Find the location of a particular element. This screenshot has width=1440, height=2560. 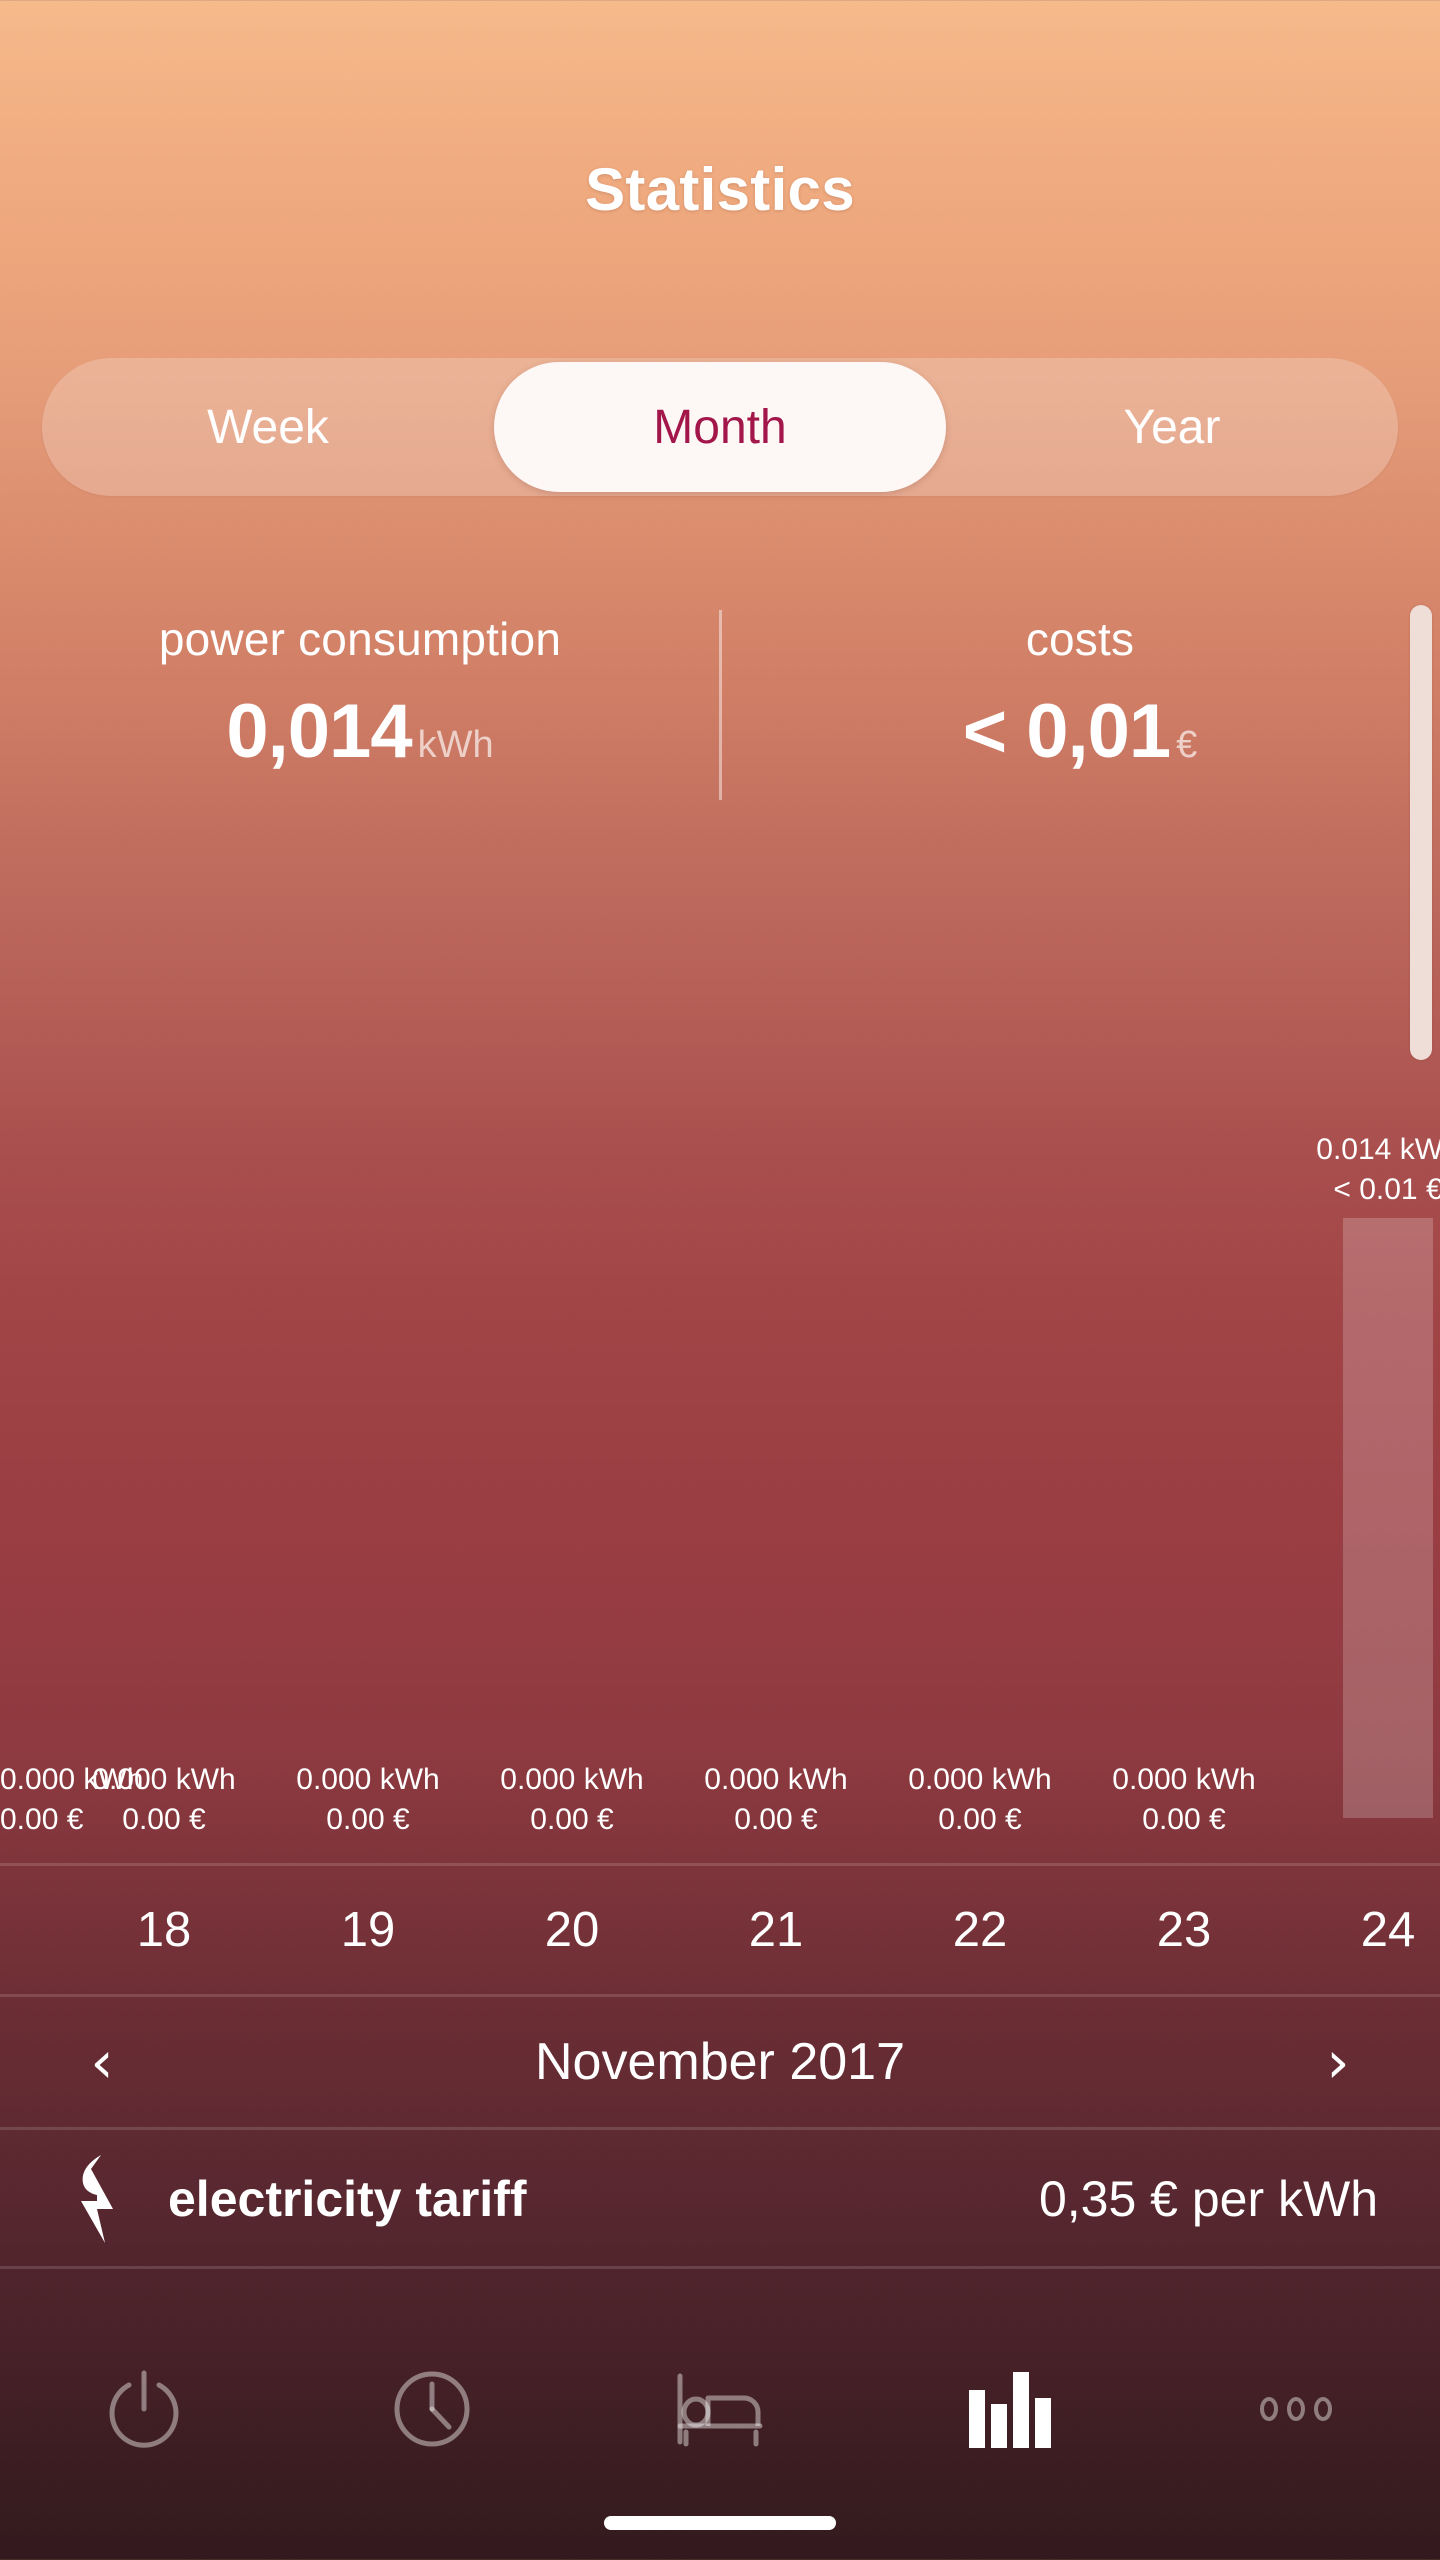

chart-bar-cost-label: < 0.01 € is located at coordinates (1386, 1189).